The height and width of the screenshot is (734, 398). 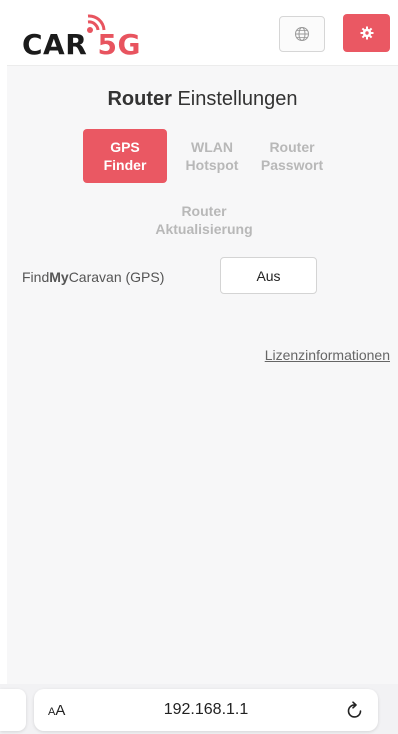 I want to click on tab-label: Hotspot, so click(x=212, y=165).